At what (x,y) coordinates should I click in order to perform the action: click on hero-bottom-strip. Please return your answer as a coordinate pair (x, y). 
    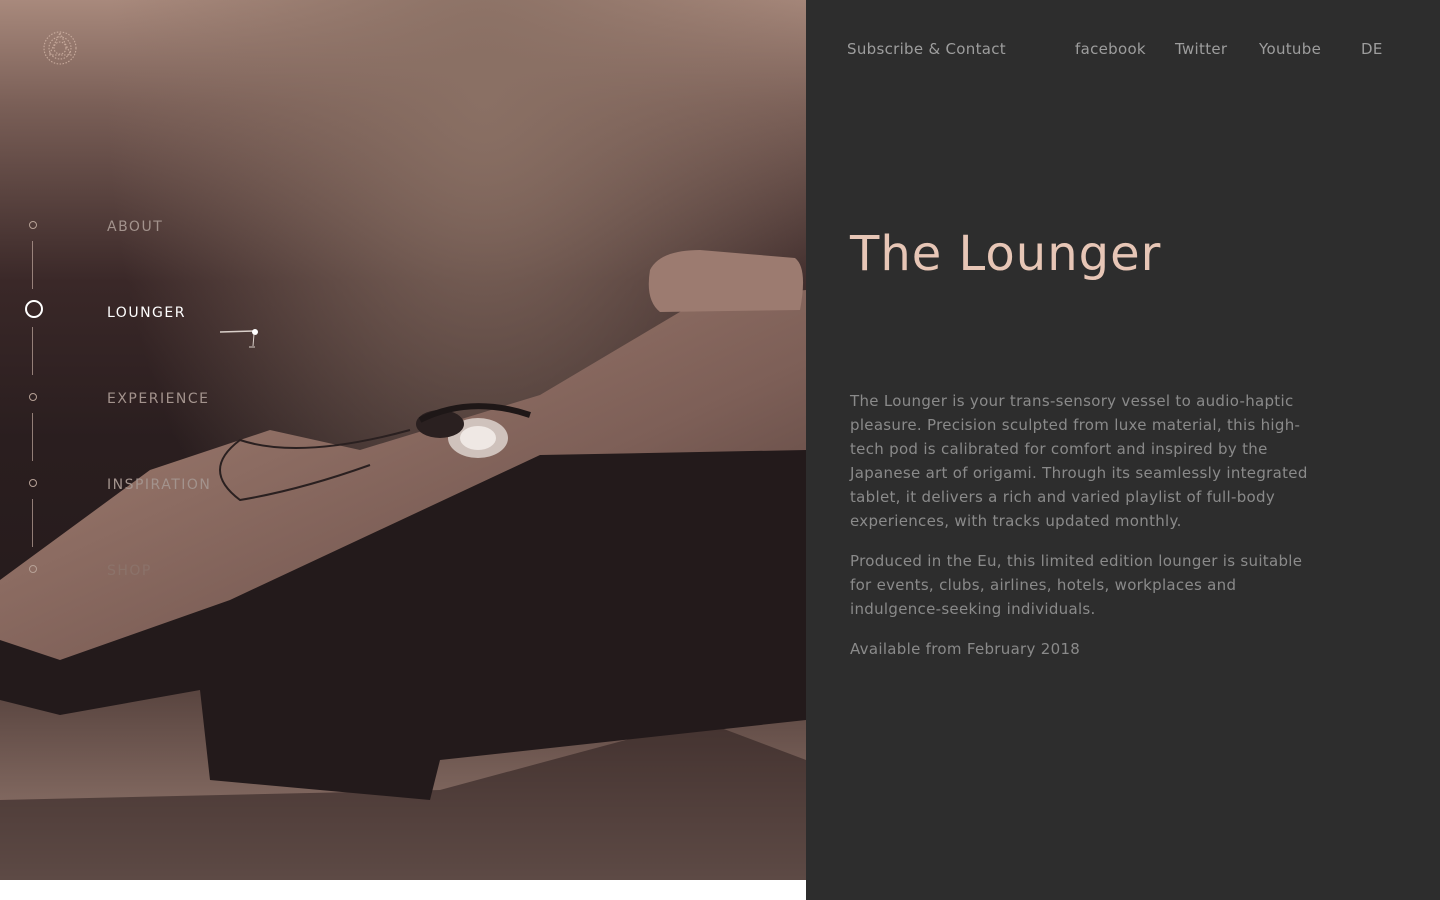
    Looking at the image, I should click on (403, 890).